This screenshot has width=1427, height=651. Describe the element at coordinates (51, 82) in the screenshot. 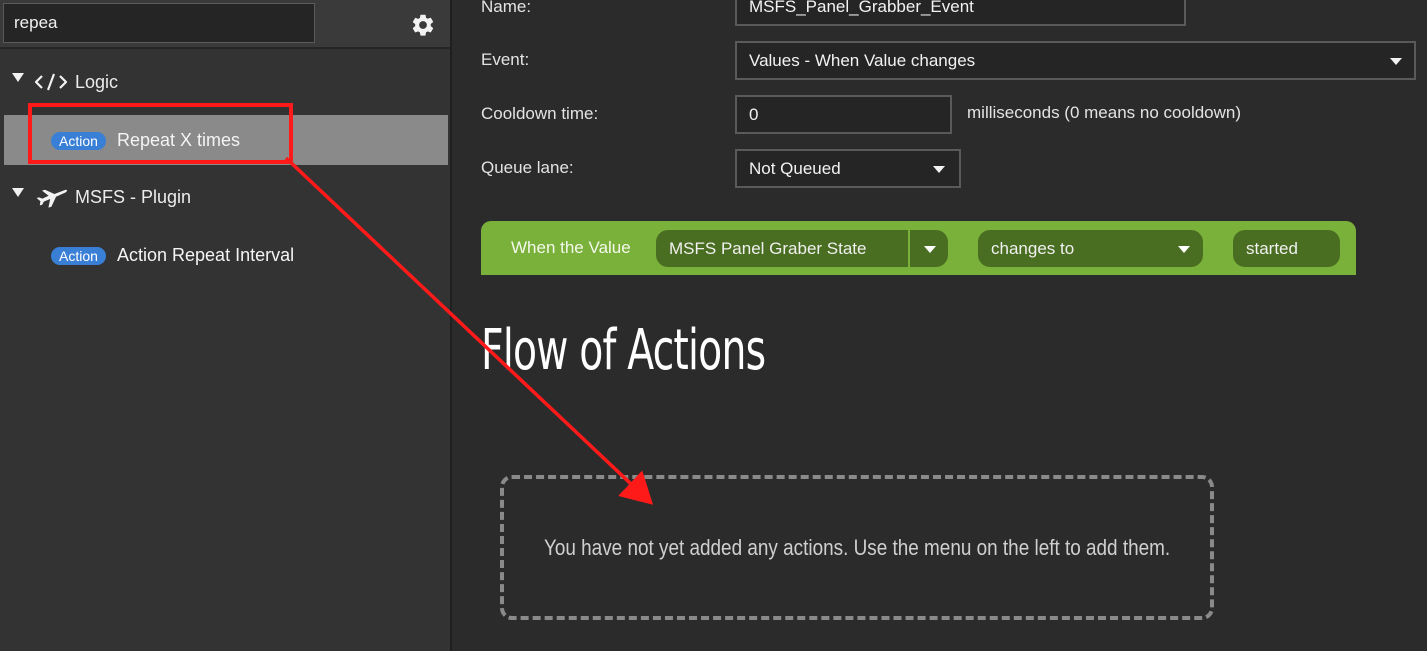

I see `code-icon` at that location.